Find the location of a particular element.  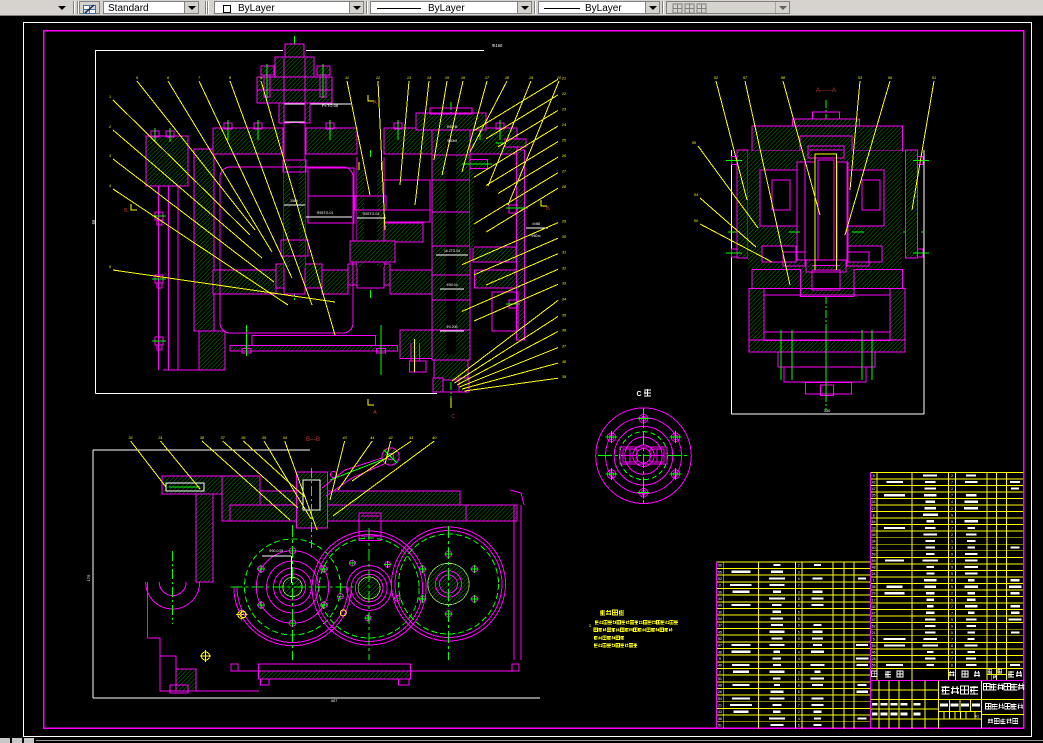

svg-text: 45 is located at coordinates (720, 632).